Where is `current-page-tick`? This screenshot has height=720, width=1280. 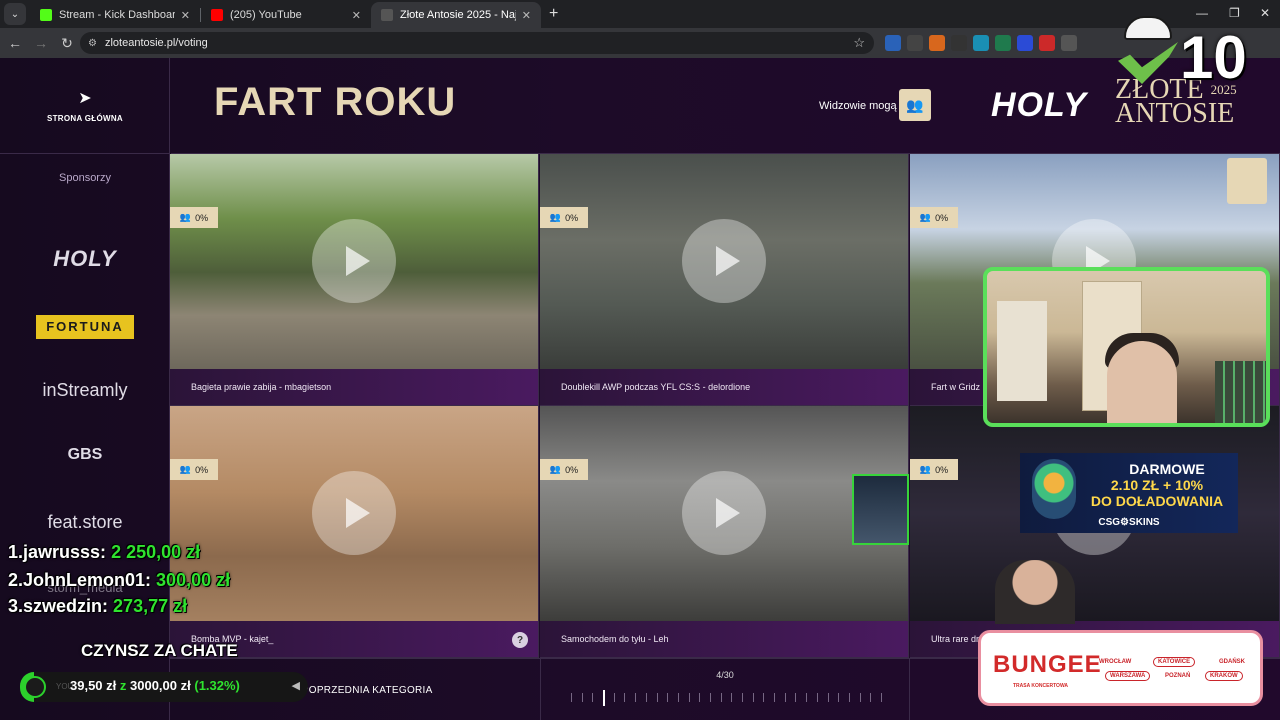
current-page-tick is located at coordinates (604, 698).